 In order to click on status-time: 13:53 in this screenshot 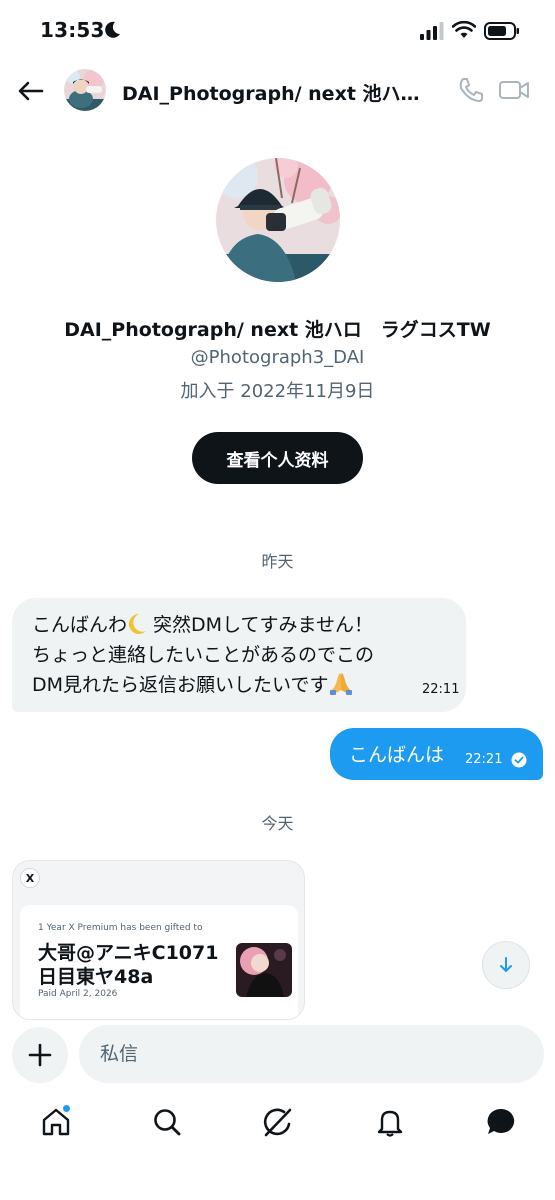, I will do `click(72, 30)`.